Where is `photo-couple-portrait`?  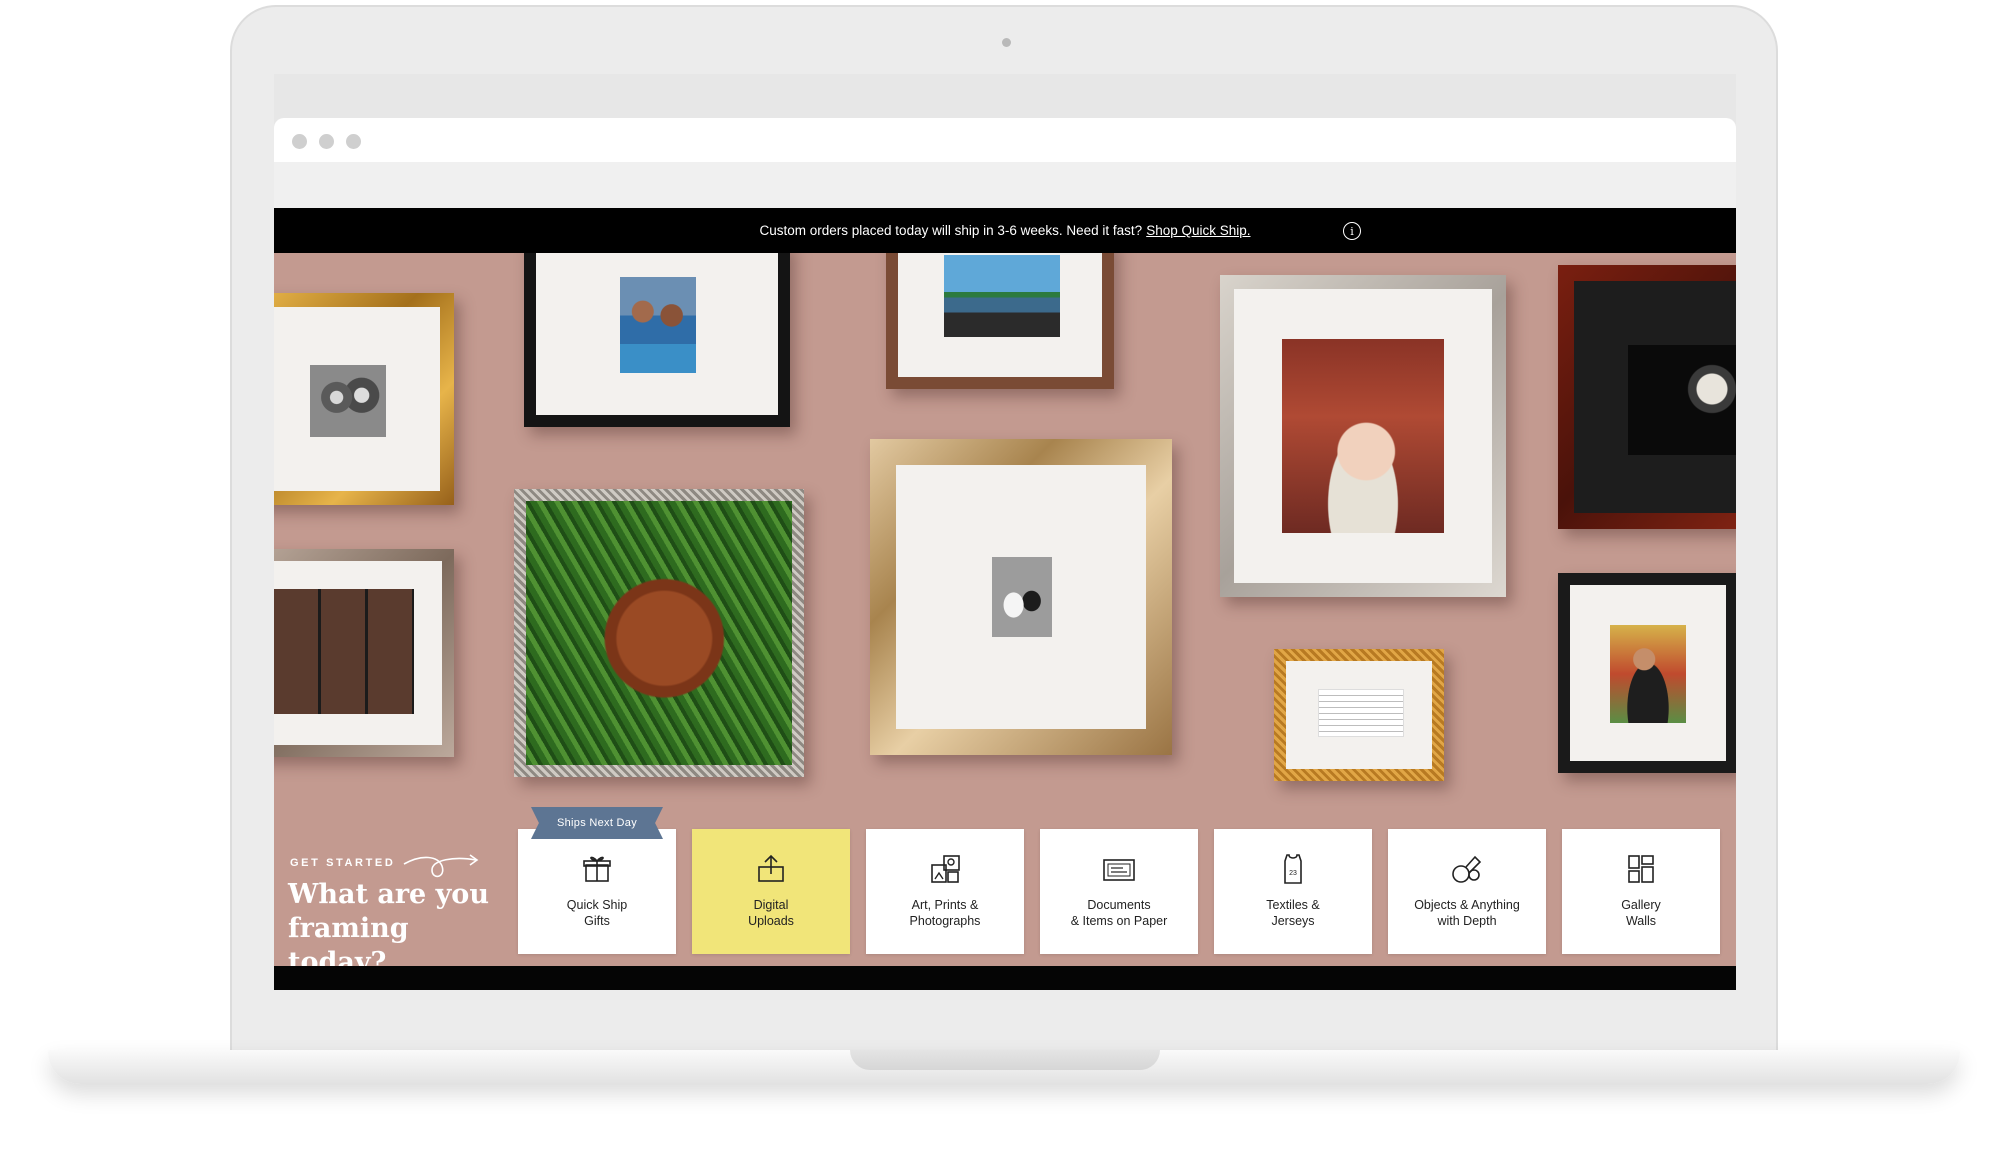 photo-couple-portrait is located at coordinates (1648, 674).